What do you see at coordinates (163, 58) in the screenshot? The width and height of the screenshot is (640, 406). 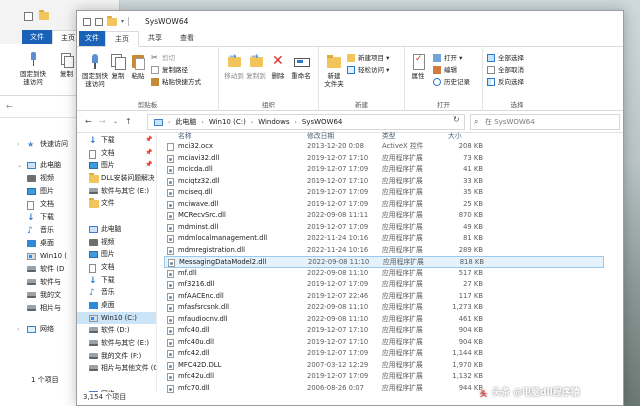 I see `cut-button: ✂ 剪切` at bounding box center [163, 58].